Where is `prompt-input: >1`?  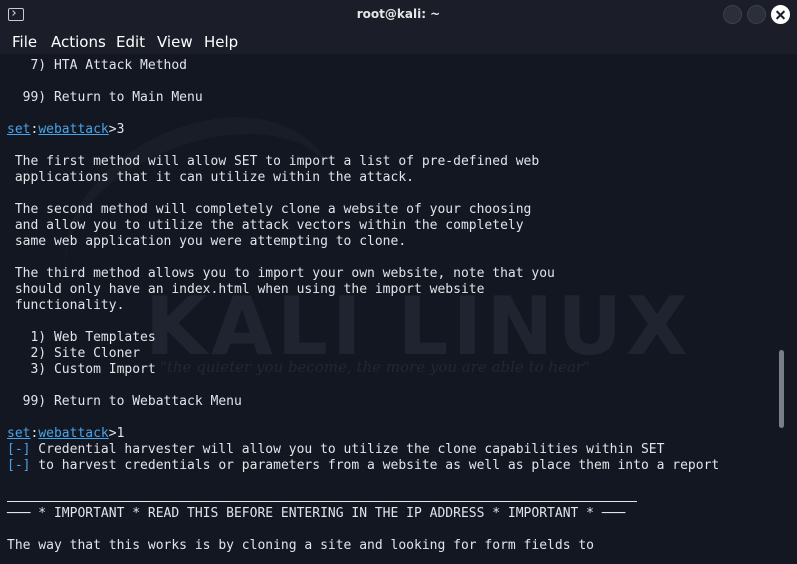
prompt-input: >1 is located at coordinates (116, 433).